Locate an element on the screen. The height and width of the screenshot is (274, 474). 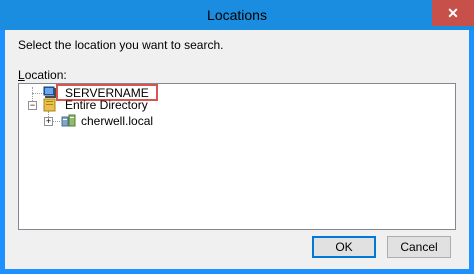
tree-item-cherwell-local: cherwell.local is located at coordinates (121, 121).